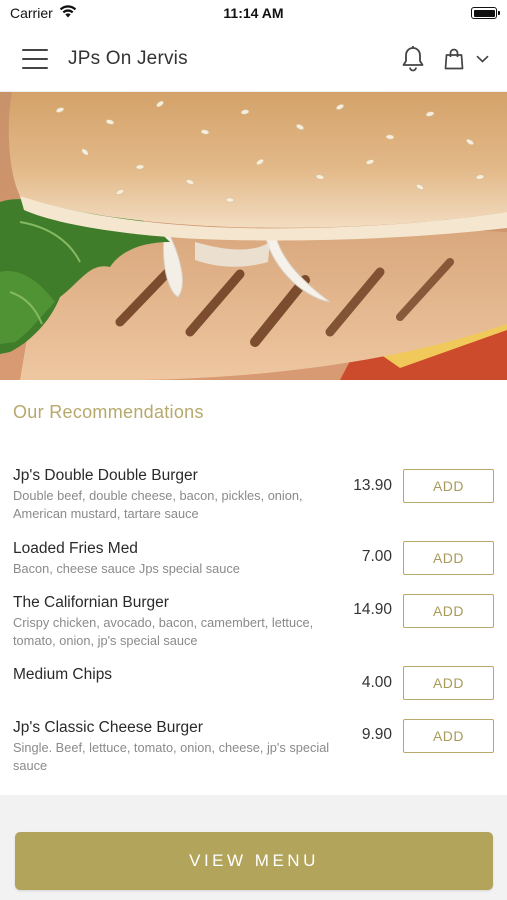 The width and height of the screenshot is (507, 900). Describe the element at coordinates (253, 13) in the screenshot. I see `status-bar: Carrier 11:14 AM` at that location.